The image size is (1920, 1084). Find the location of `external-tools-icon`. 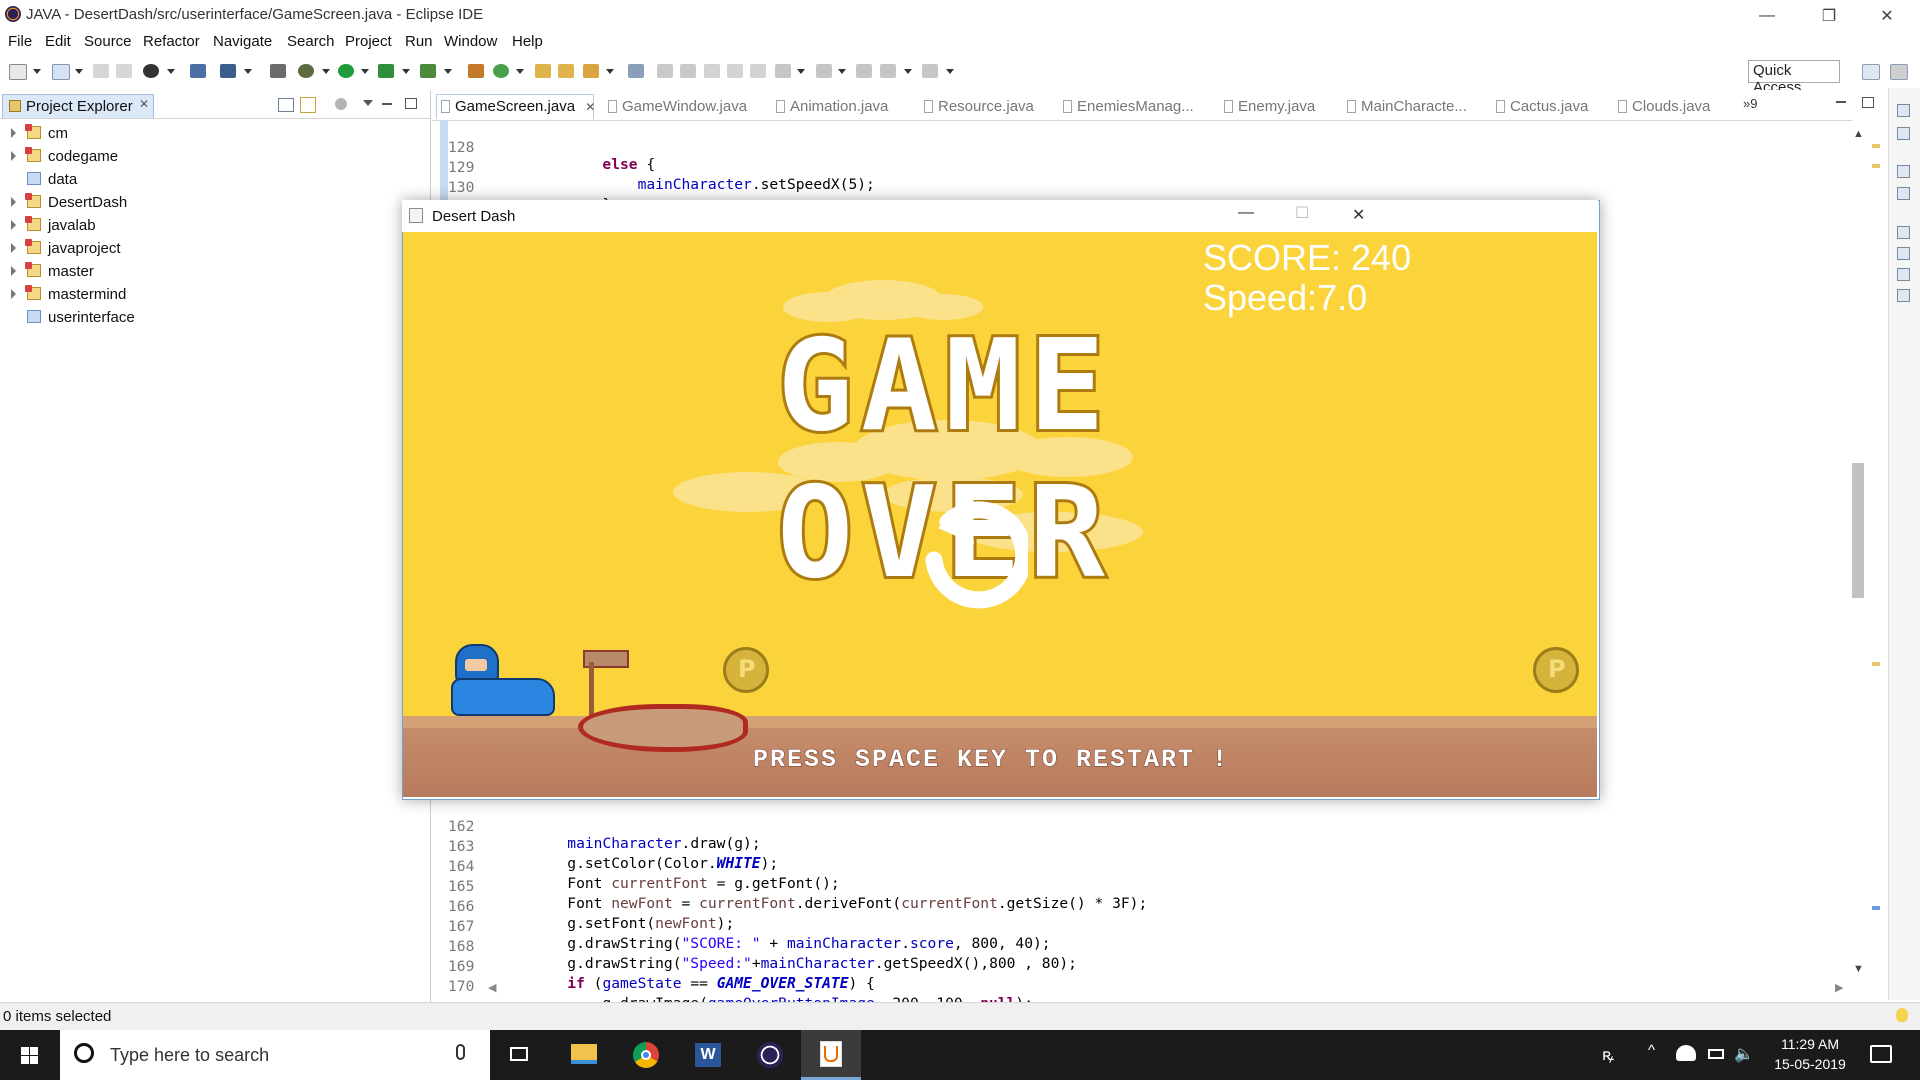

external-tools-icon is located at coordinates (428, 71).